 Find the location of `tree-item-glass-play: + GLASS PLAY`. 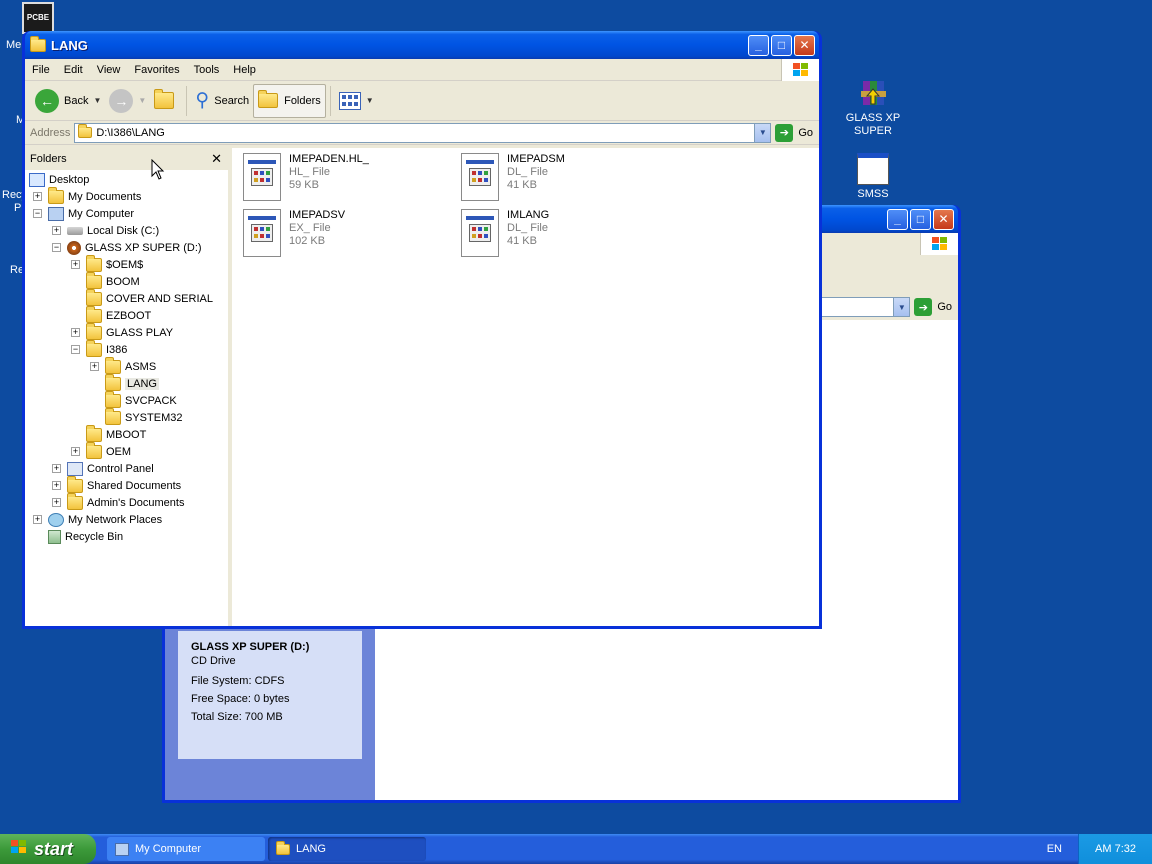

tree-item-glass-play: + GLASS PLAY is located at coordinates (122, 331).